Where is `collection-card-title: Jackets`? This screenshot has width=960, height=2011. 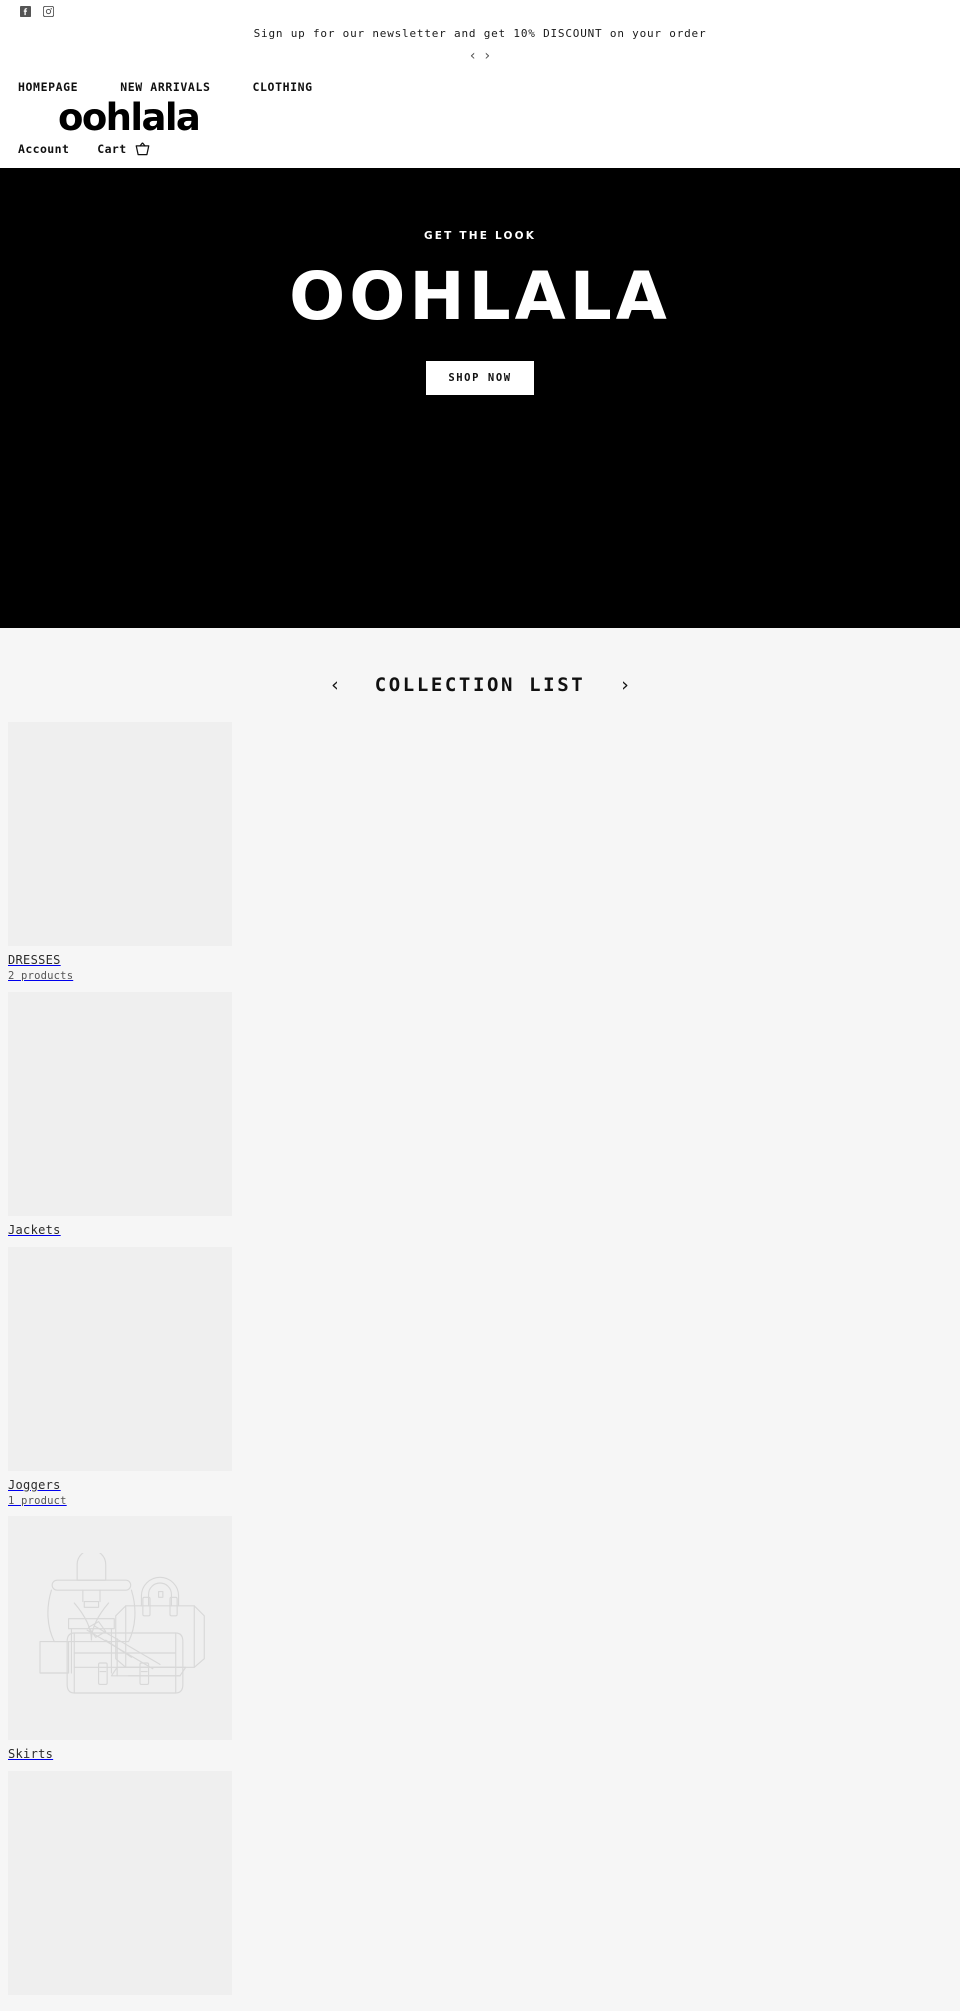 collection-card-title: Jackets is located at coordinates (34, 1229).